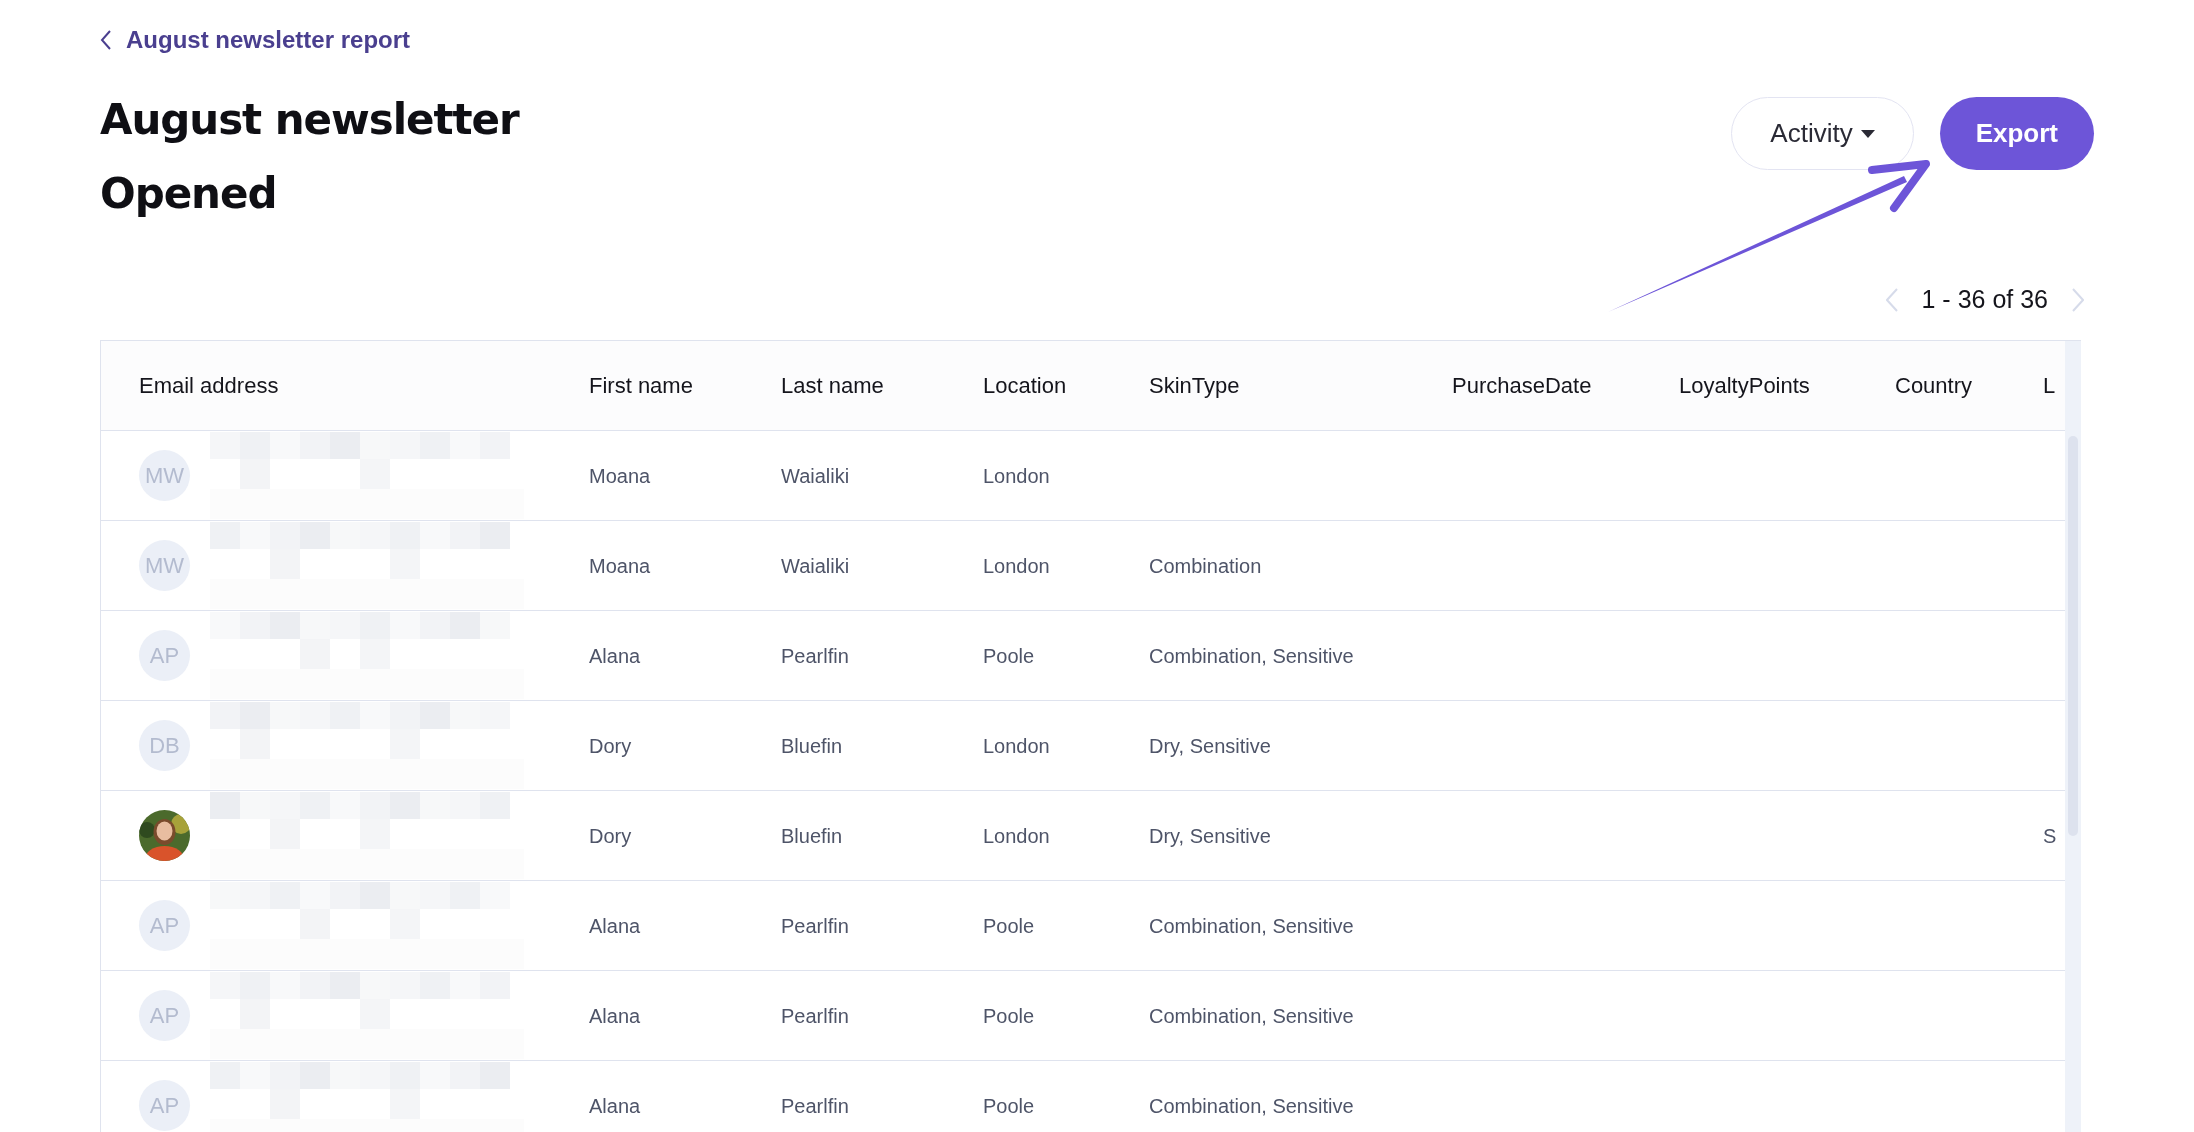  What do you see at coordinates (1083, 746) in the screenshot?
I see `table-row: DB Dory Bluefin London Dry, Sensitive` at bounding box center [1083, 746].